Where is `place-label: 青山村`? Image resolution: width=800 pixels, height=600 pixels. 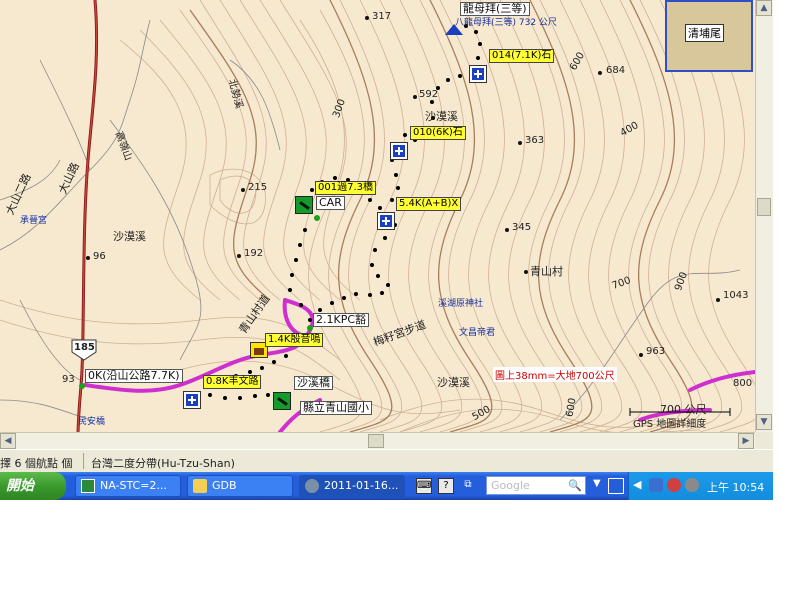
place-label: 青山村 is located at coordinates (546, 271).